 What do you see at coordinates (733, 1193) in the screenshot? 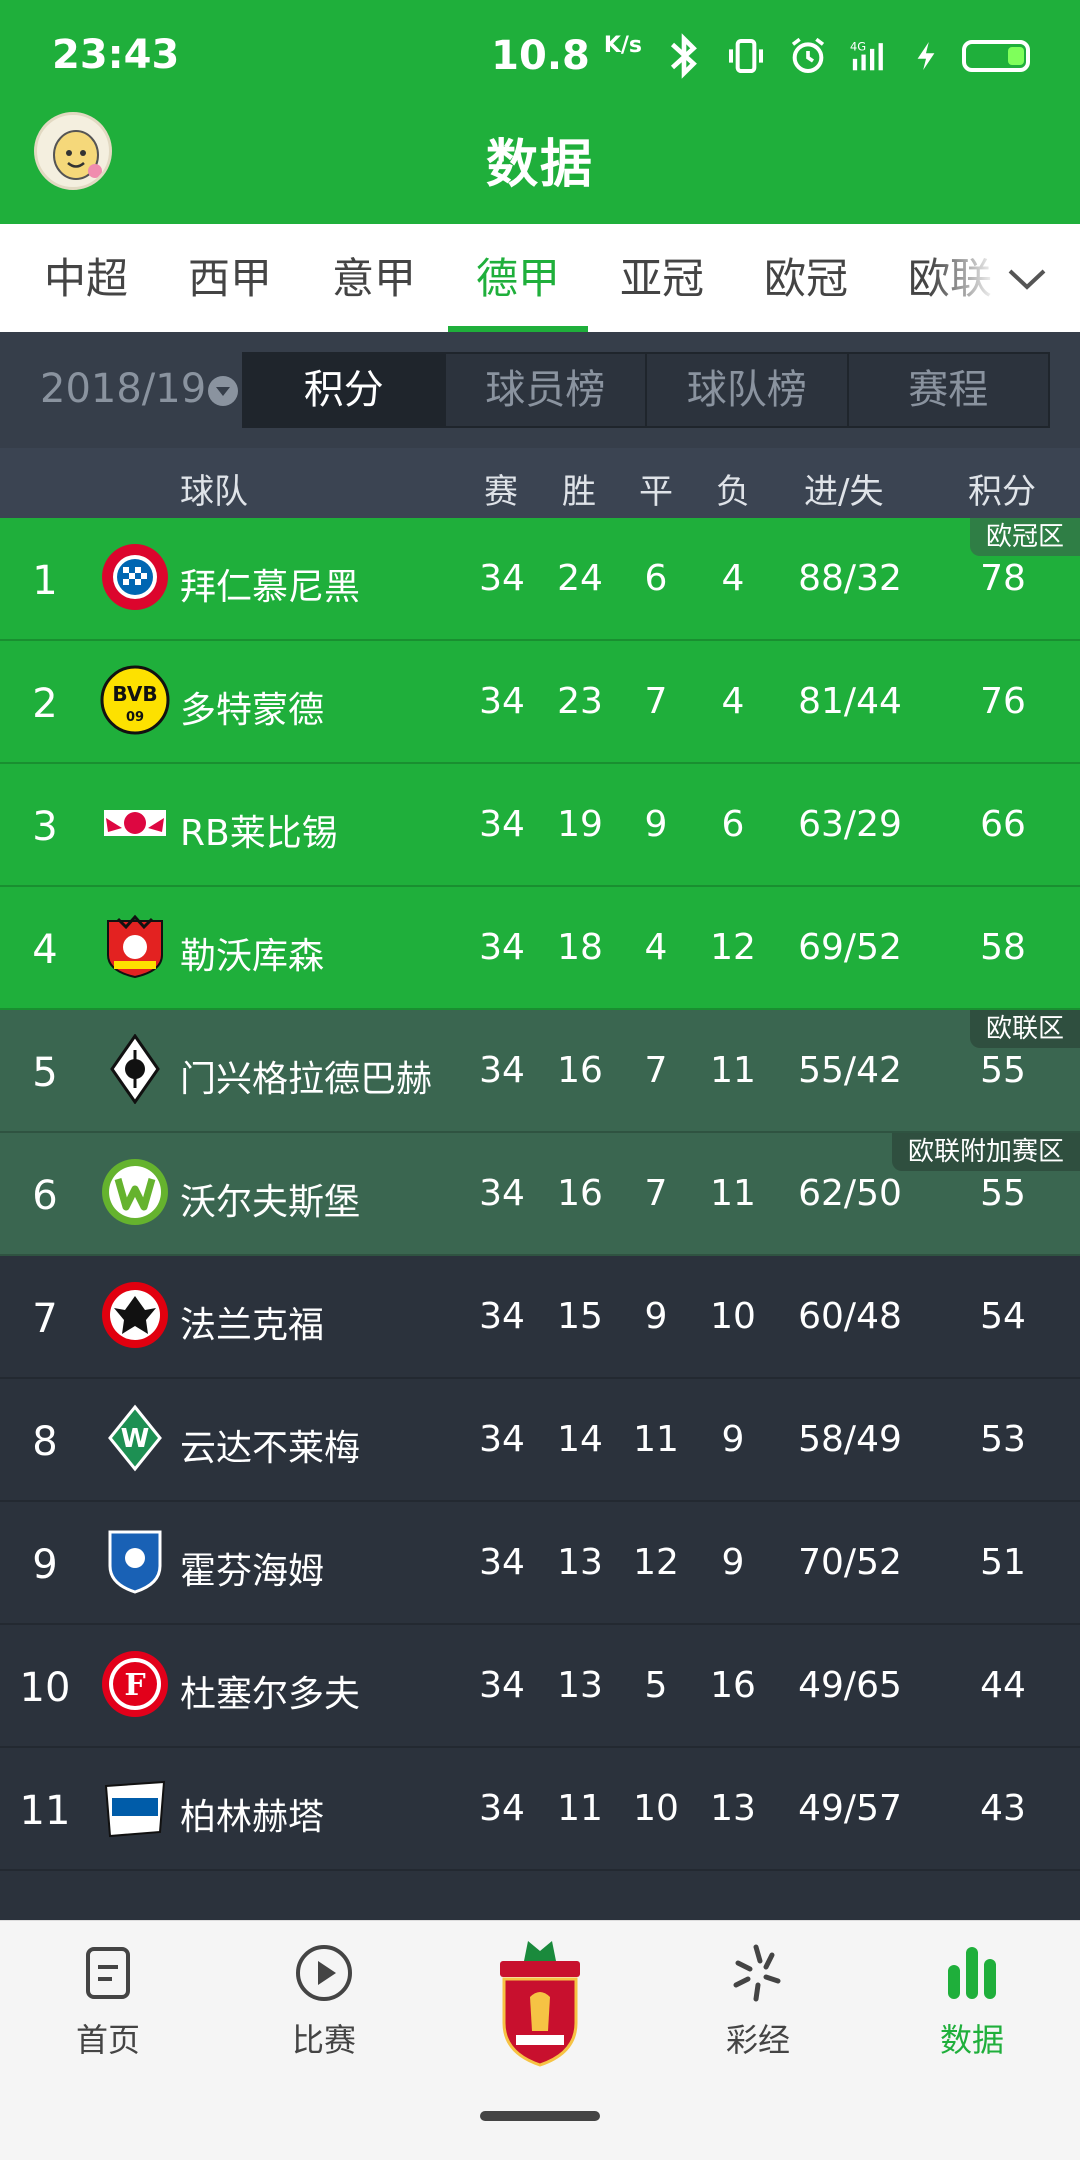
I see `lost: 11` at bounding box center [733, 1193].